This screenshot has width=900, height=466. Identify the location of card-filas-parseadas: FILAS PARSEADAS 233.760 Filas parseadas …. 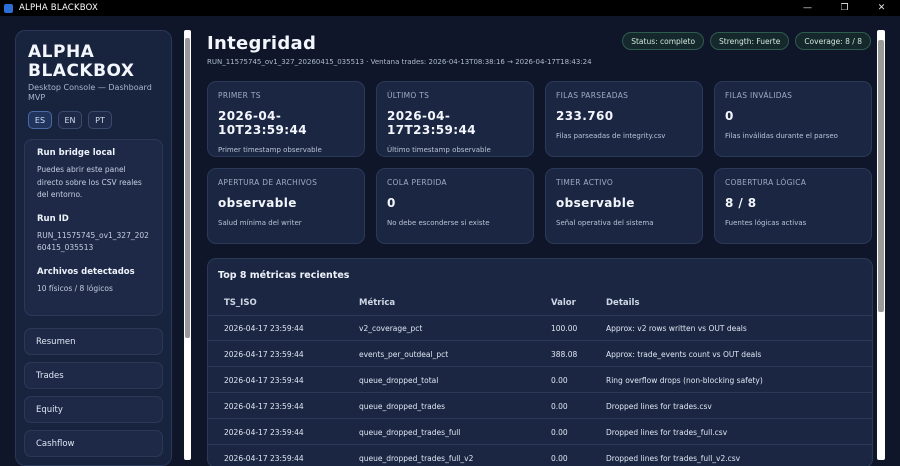
(624, 119).